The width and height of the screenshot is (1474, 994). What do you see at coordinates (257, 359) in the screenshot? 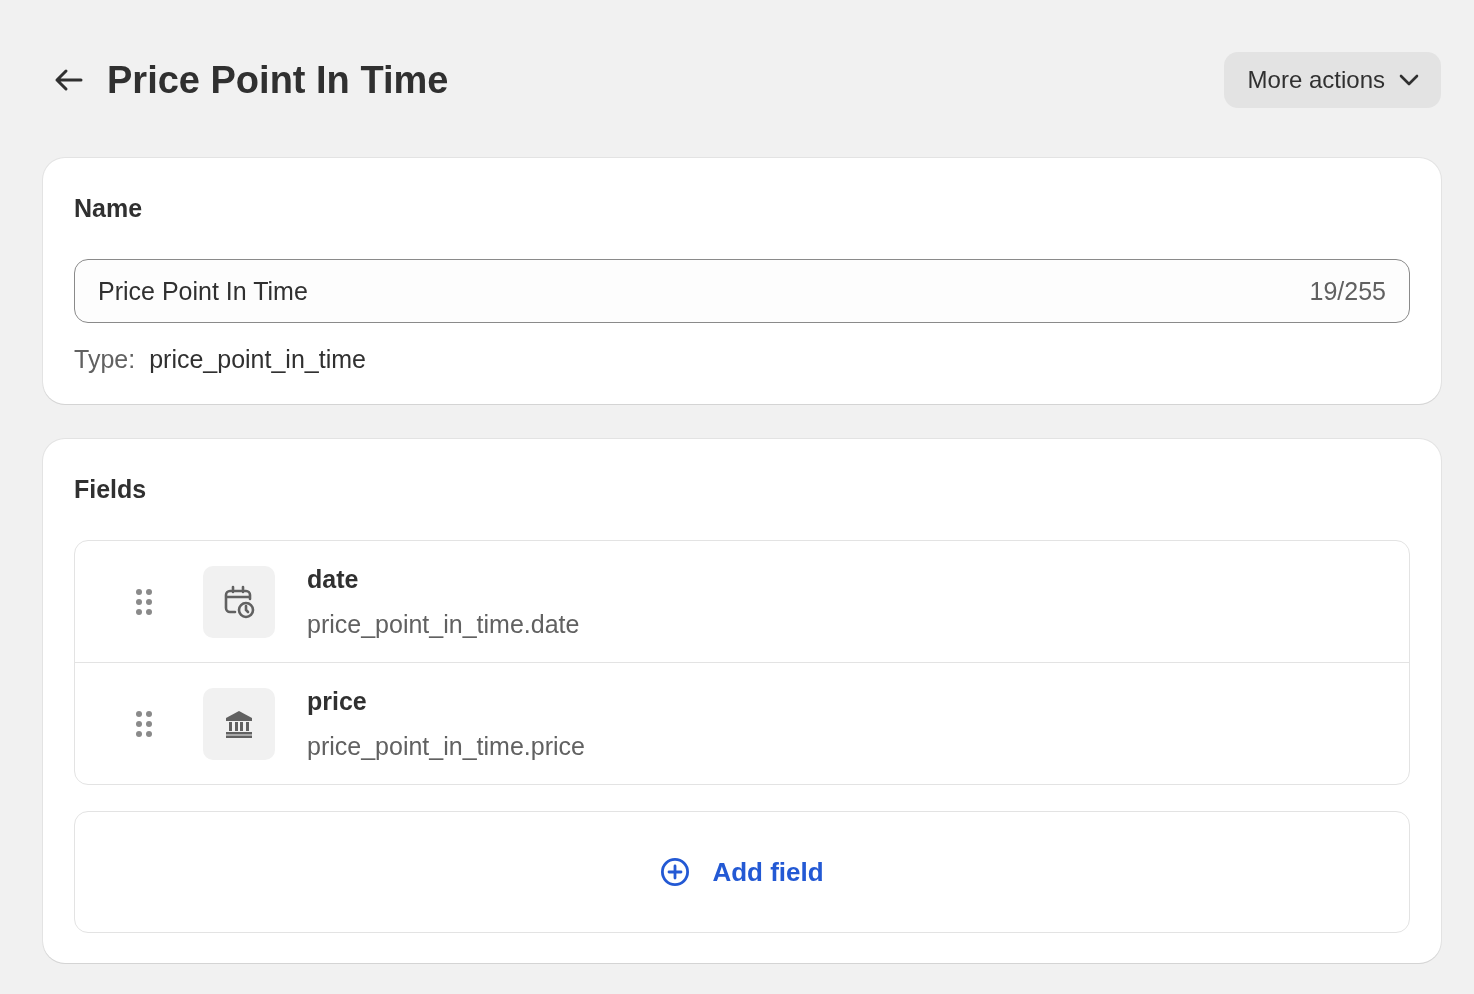
I see `type-value: price_point_in_time` at bounding box center [257, 359].